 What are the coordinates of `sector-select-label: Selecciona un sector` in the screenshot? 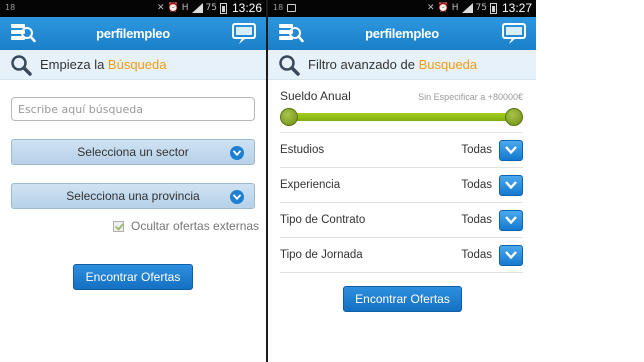 It's located at (133, 152).